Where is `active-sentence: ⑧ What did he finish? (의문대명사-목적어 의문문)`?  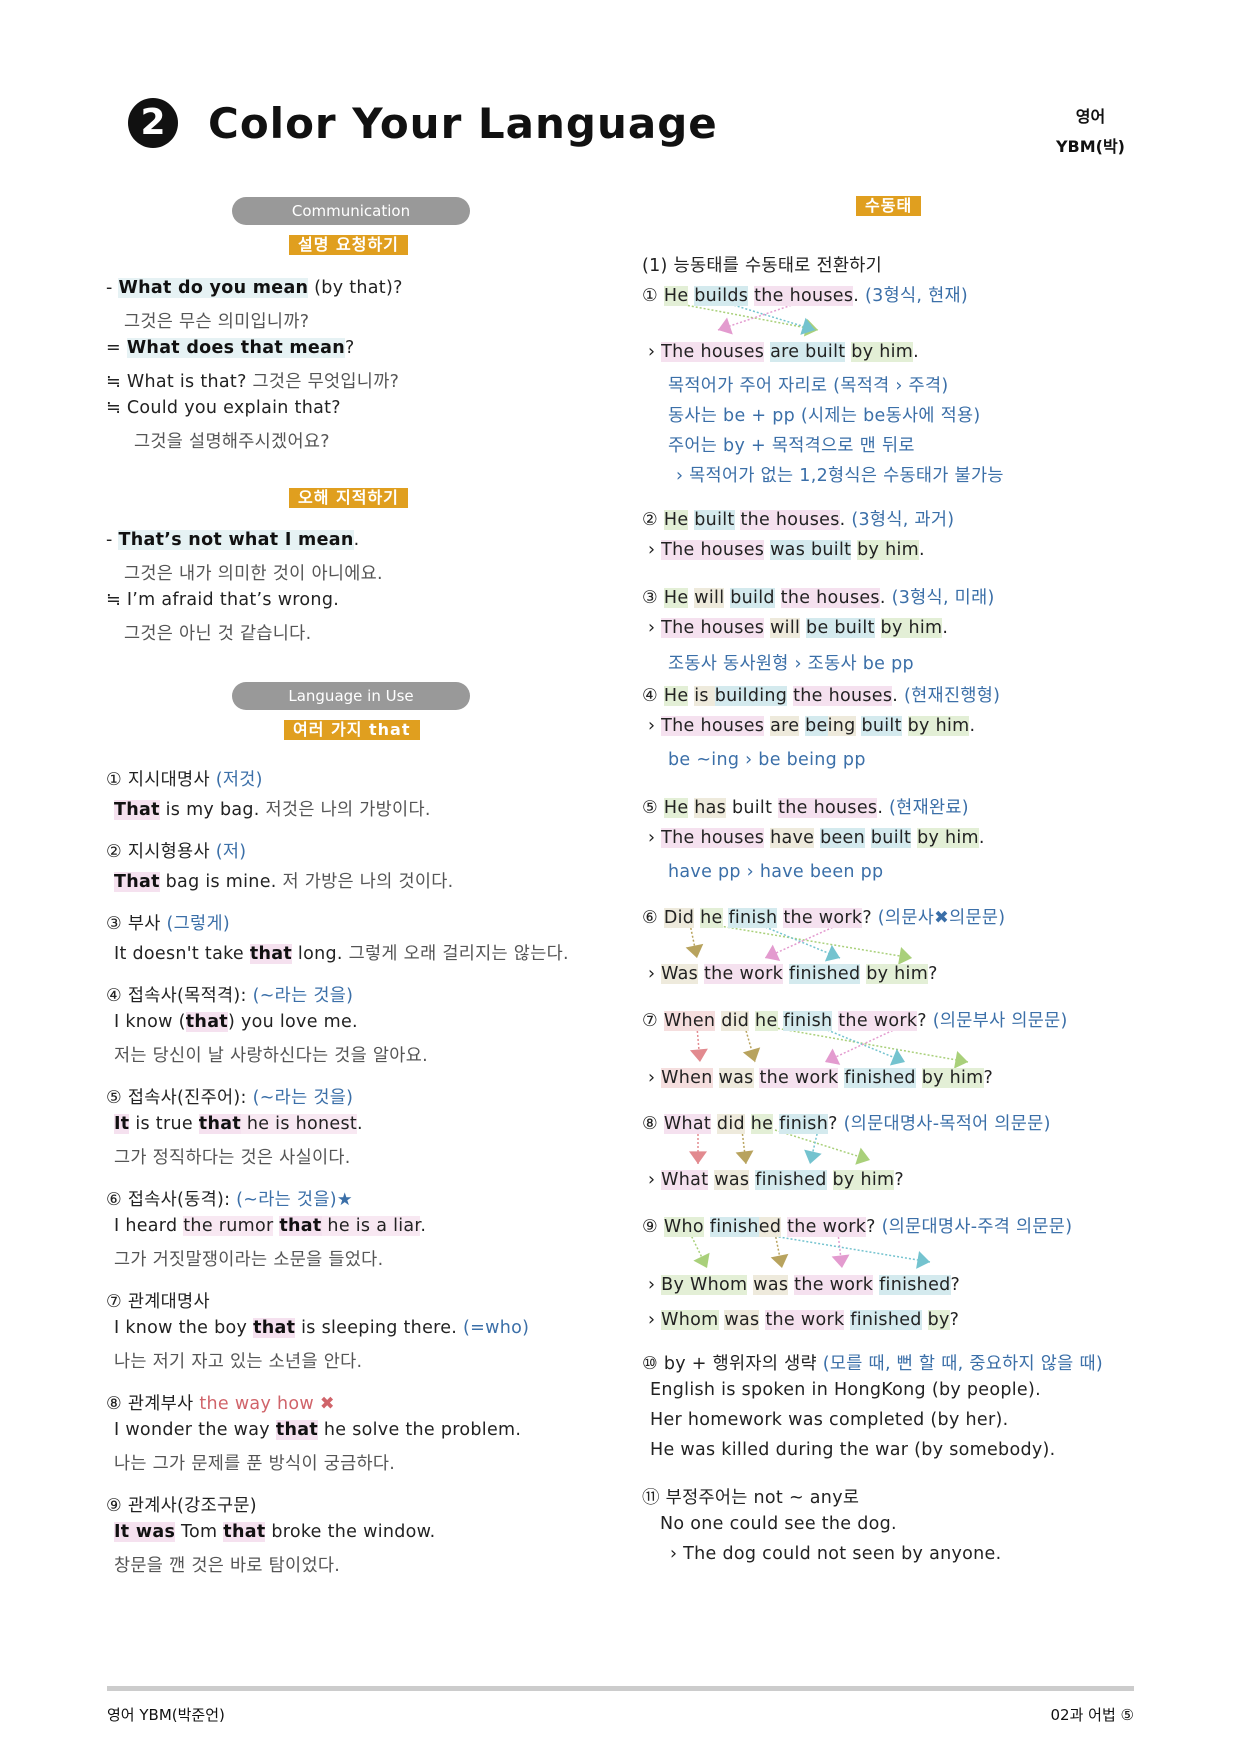
active-sentence: ⑧ What did he finish? (의문대명사-목적어 의문문) is located at coordinates (846, 1122).